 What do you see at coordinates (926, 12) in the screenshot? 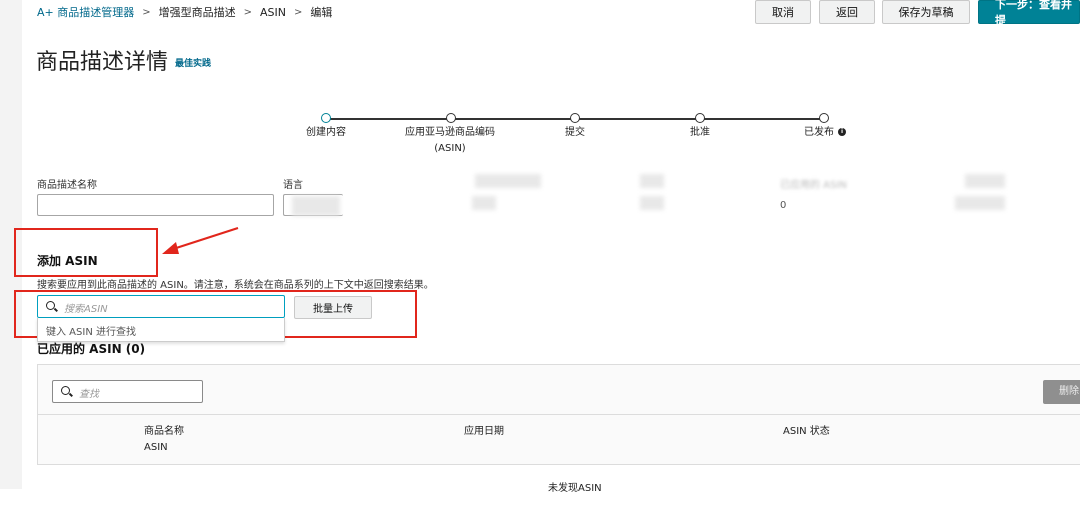
I see `save-draft-button: 保存为草稿` at bounding box center [926, 12].